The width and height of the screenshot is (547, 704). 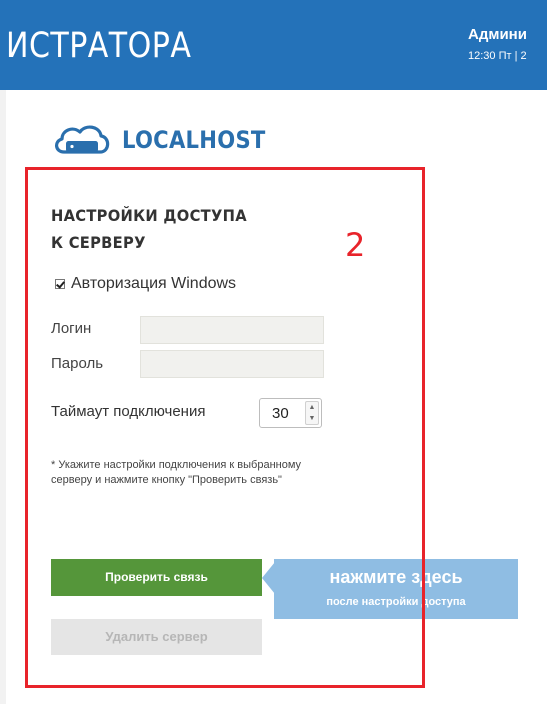 I want to click on user-name: Админи, so click(x=497, y=34).